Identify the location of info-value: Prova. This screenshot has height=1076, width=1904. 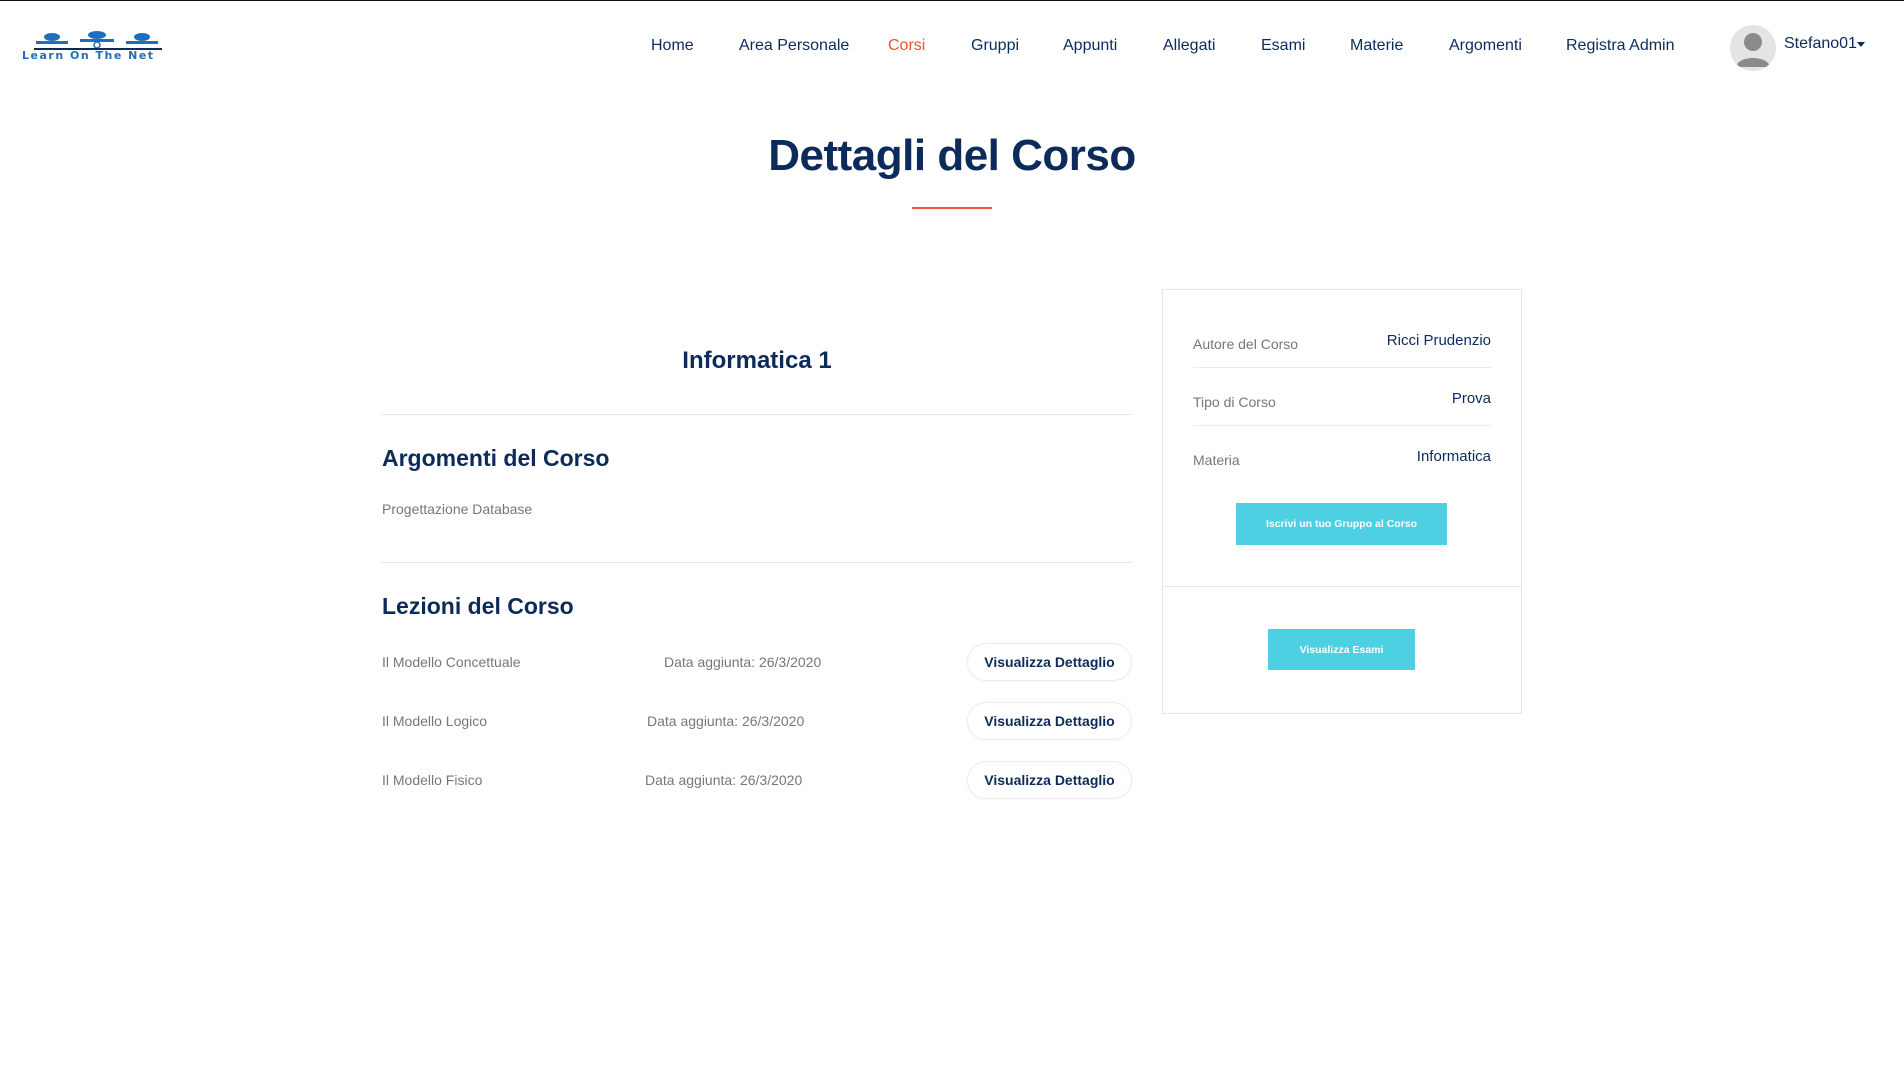
(1471, 398).